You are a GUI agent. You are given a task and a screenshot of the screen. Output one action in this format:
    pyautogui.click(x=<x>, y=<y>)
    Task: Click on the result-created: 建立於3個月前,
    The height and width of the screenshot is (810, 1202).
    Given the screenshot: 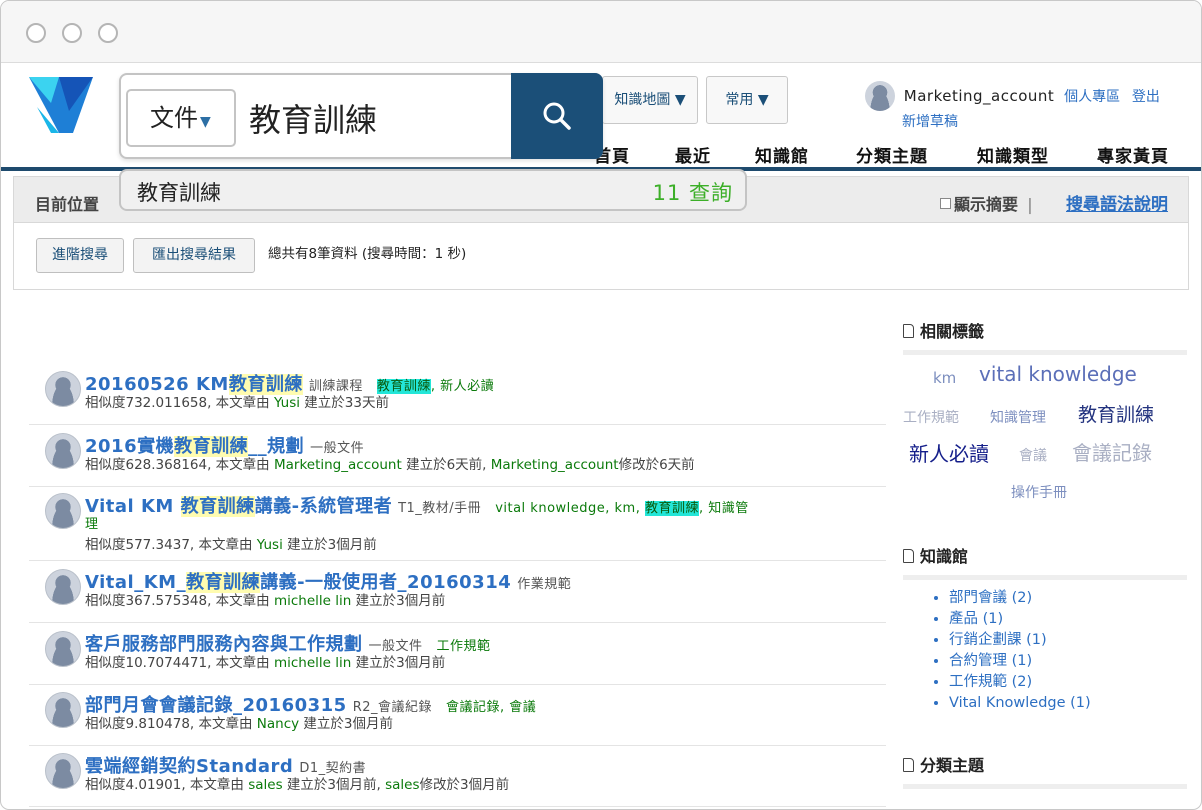 What is the action you would take?
    pyautogui.click(x=334, y=785)
    